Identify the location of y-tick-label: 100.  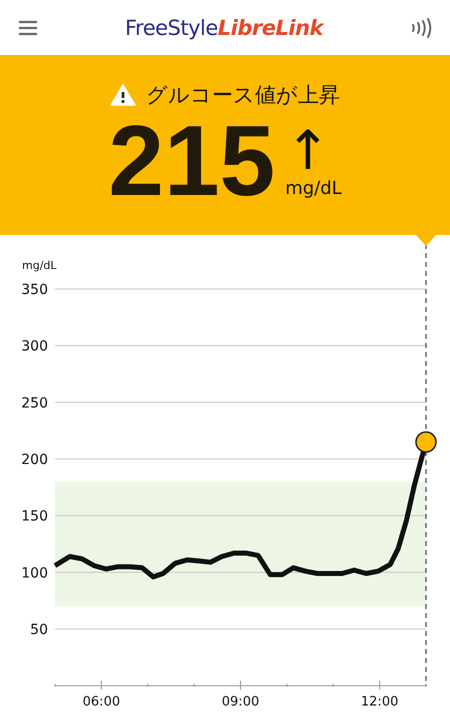
(34, 573).